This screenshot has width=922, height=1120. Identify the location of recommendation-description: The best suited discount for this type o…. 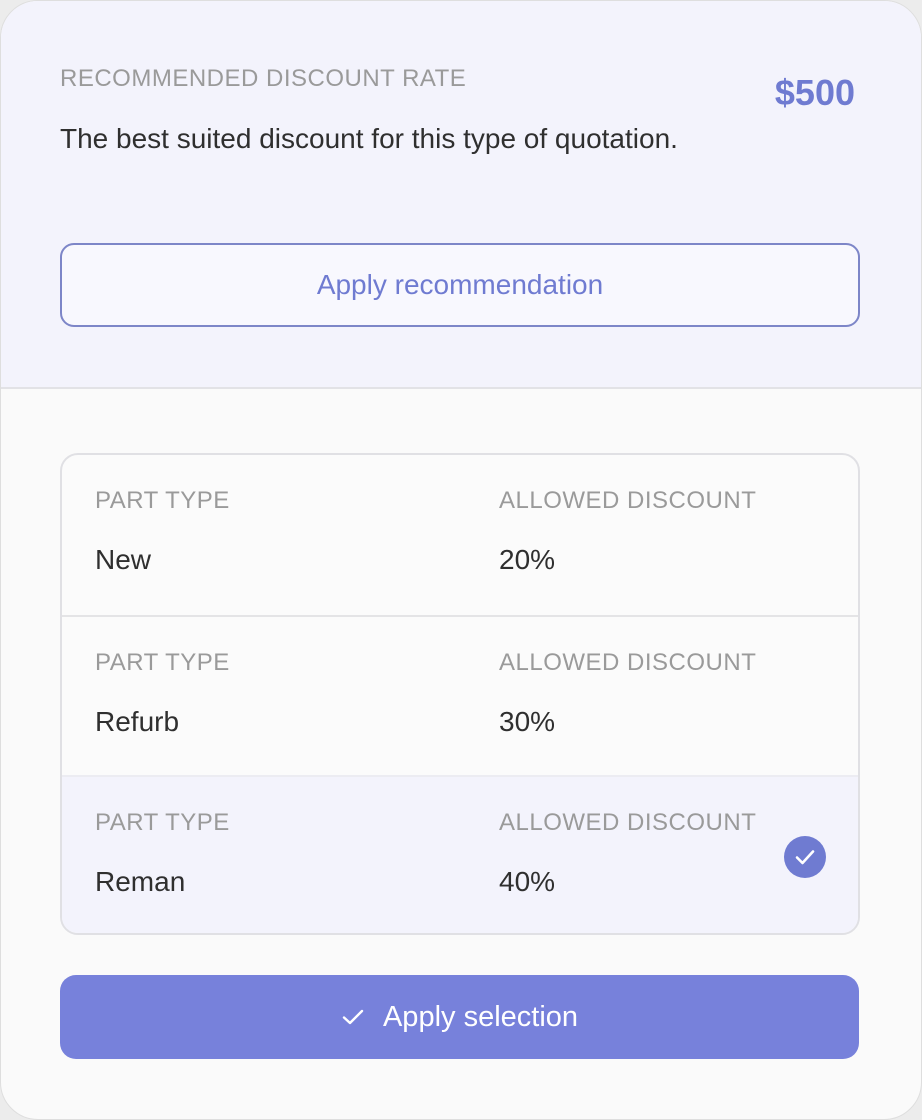
(369, 138).